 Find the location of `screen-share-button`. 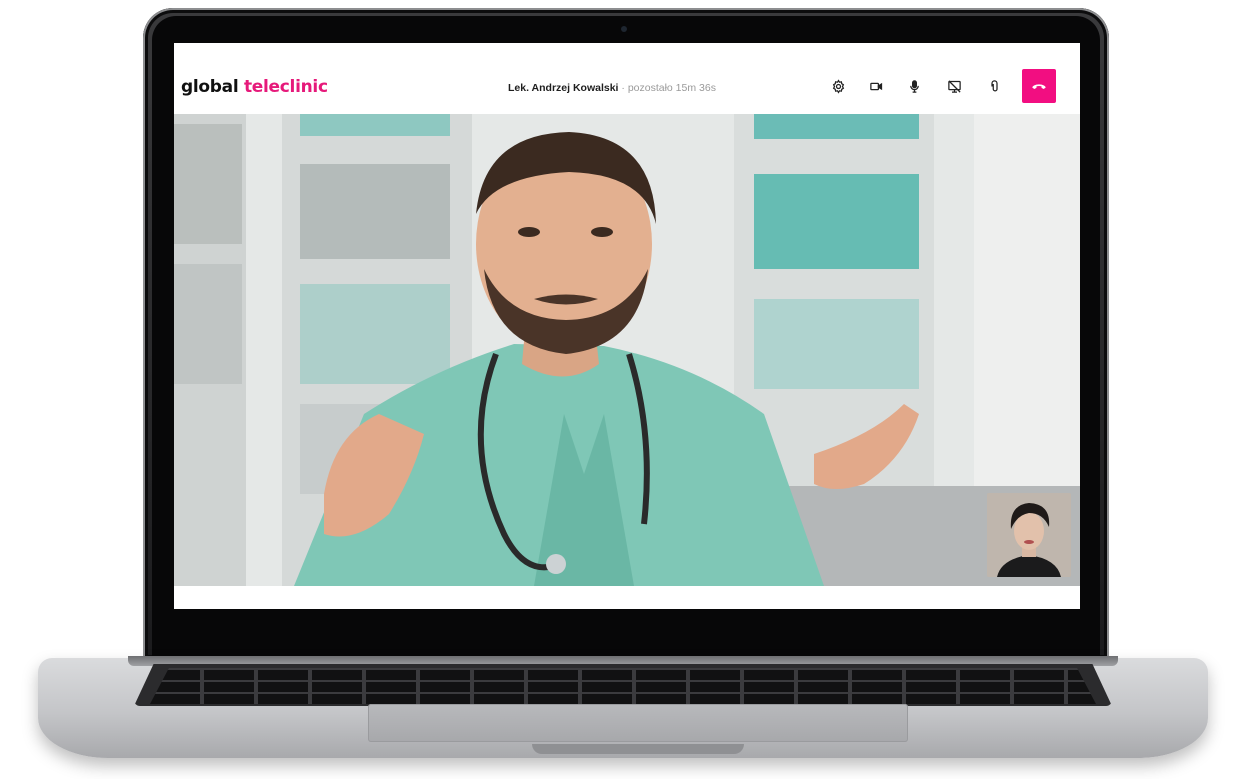

screen-share-button is located at coordinates (954, 86).